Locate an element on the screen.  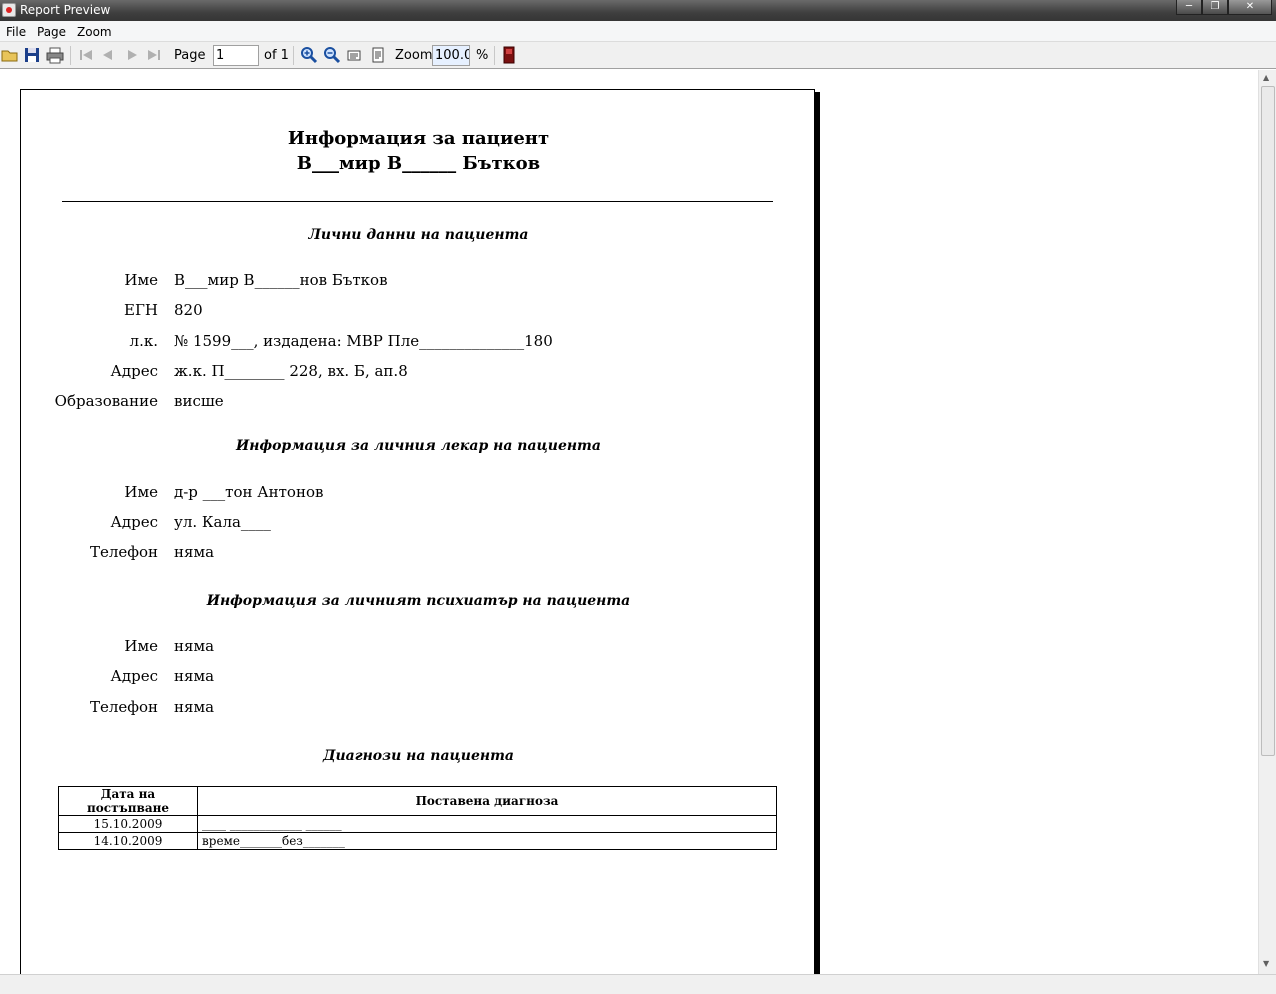
column-header-date: Дата на постъпване is located at coordinates (128, 801).